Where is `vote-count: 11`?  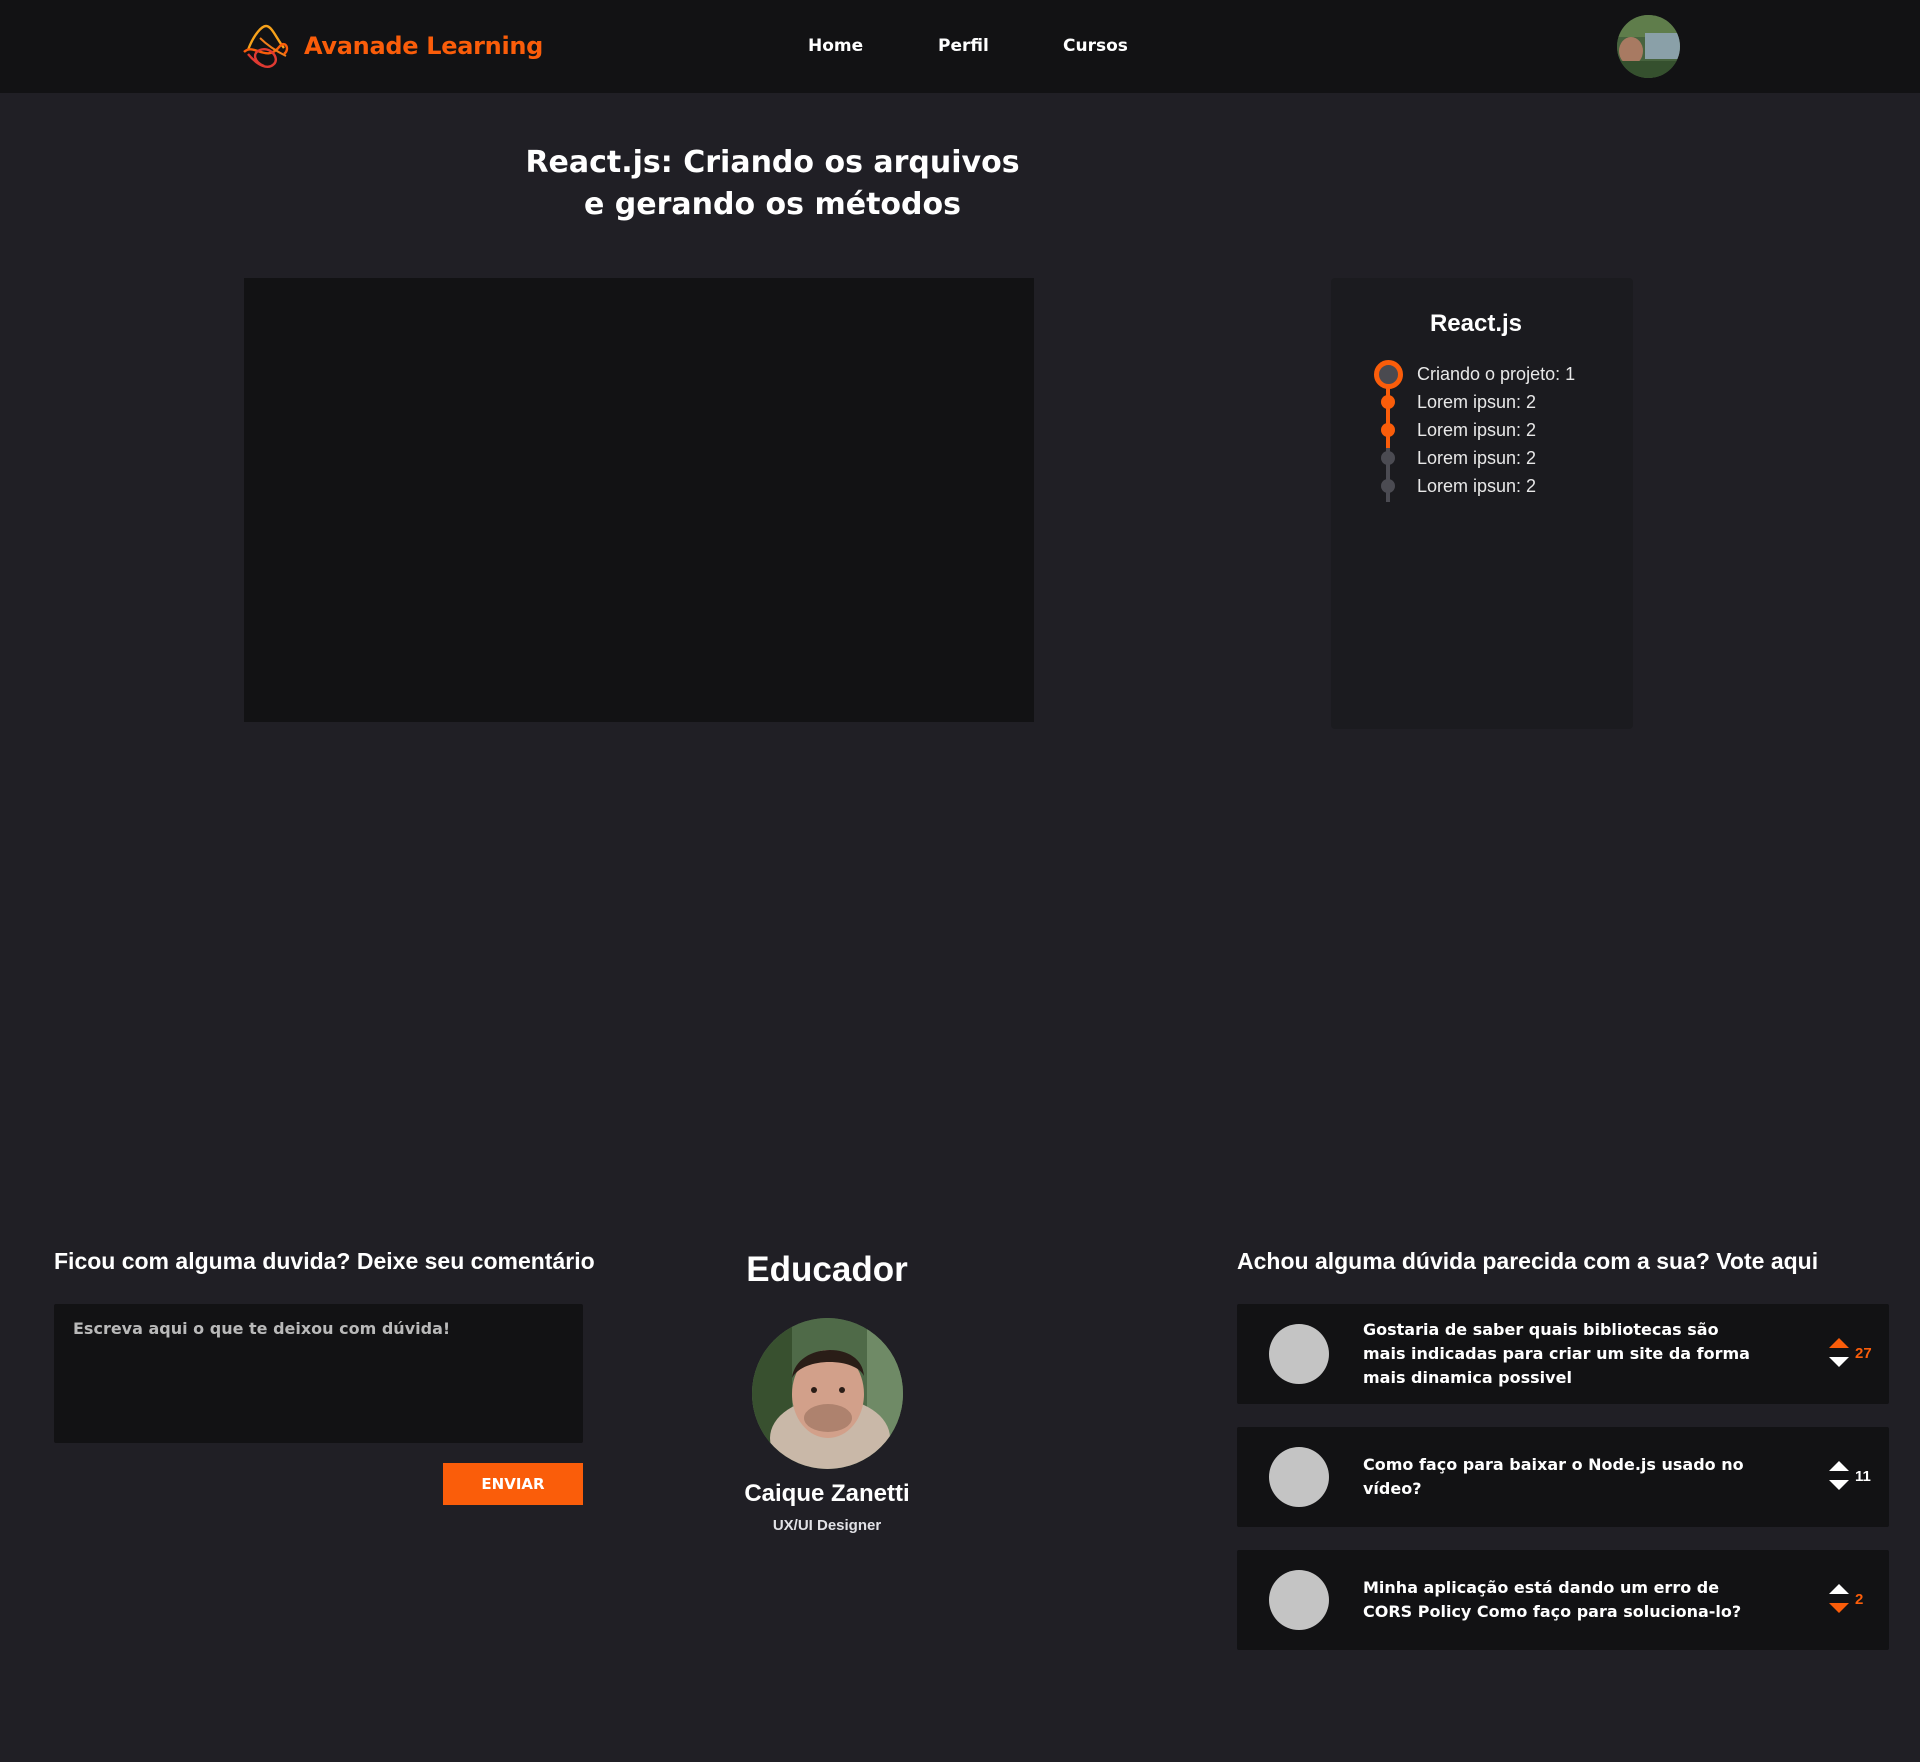 vote-count: 11 is located at coordinates (1863, 1476).